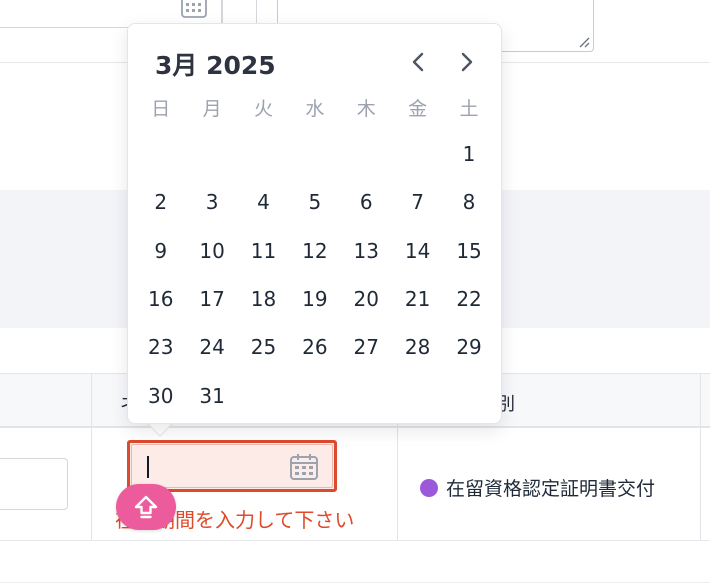 This screenshot has width=710, height=586. I want to click on status-indicator: 在留資格認定証明書交付, so click(537, 487).